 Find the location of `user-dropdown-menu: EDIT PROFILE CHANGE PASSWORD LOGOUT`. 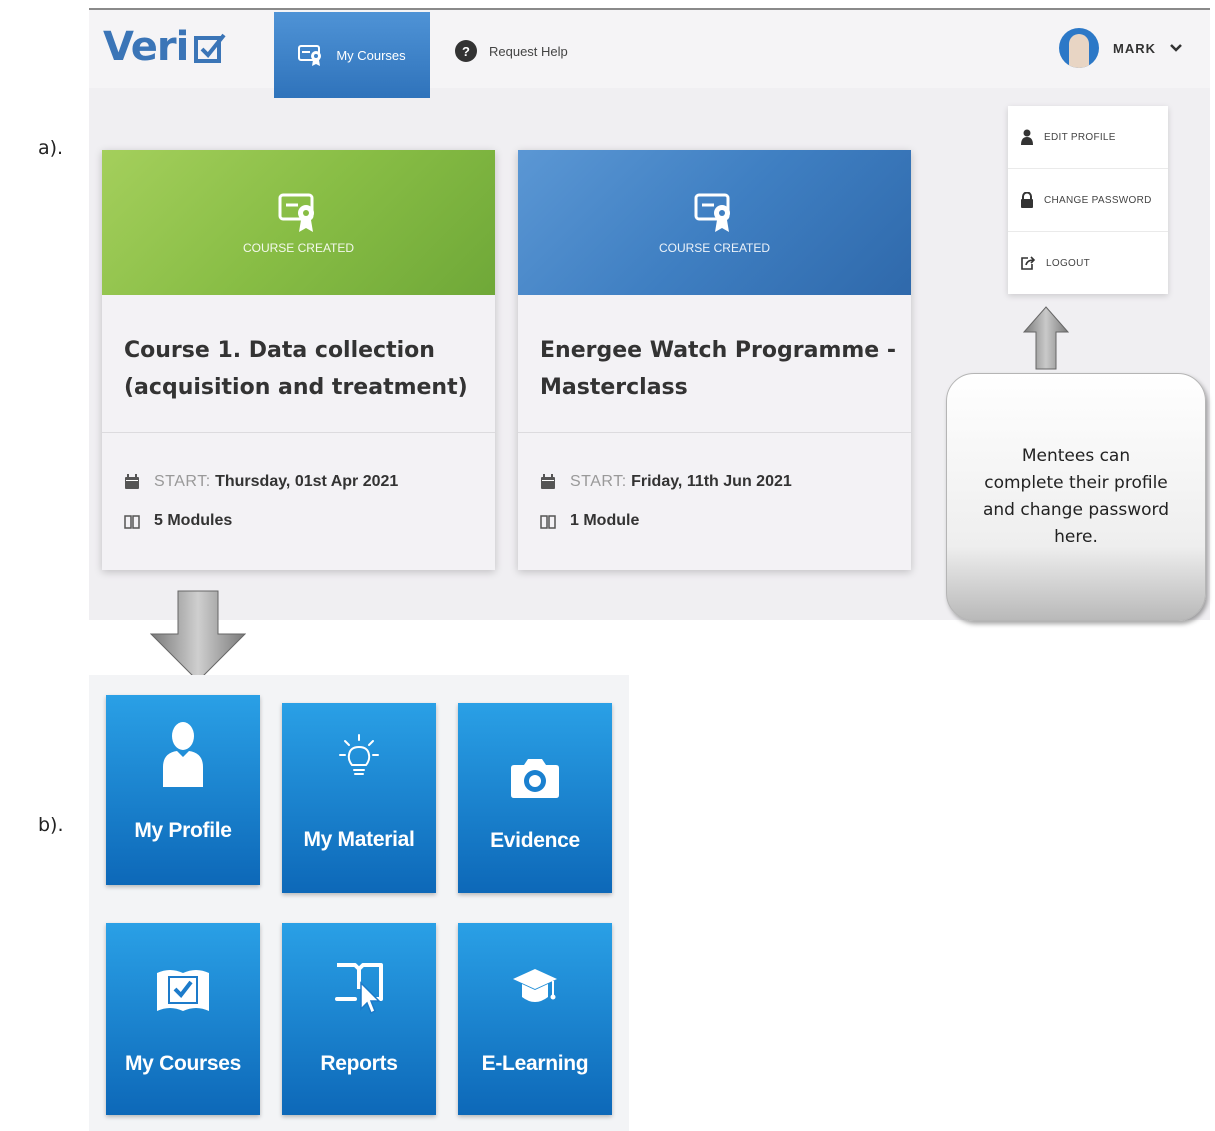

user-dropdown-menu: EDIT PROFILE CHANGE PASSWORD LOGOUT is located at coordinates (1088, 200).